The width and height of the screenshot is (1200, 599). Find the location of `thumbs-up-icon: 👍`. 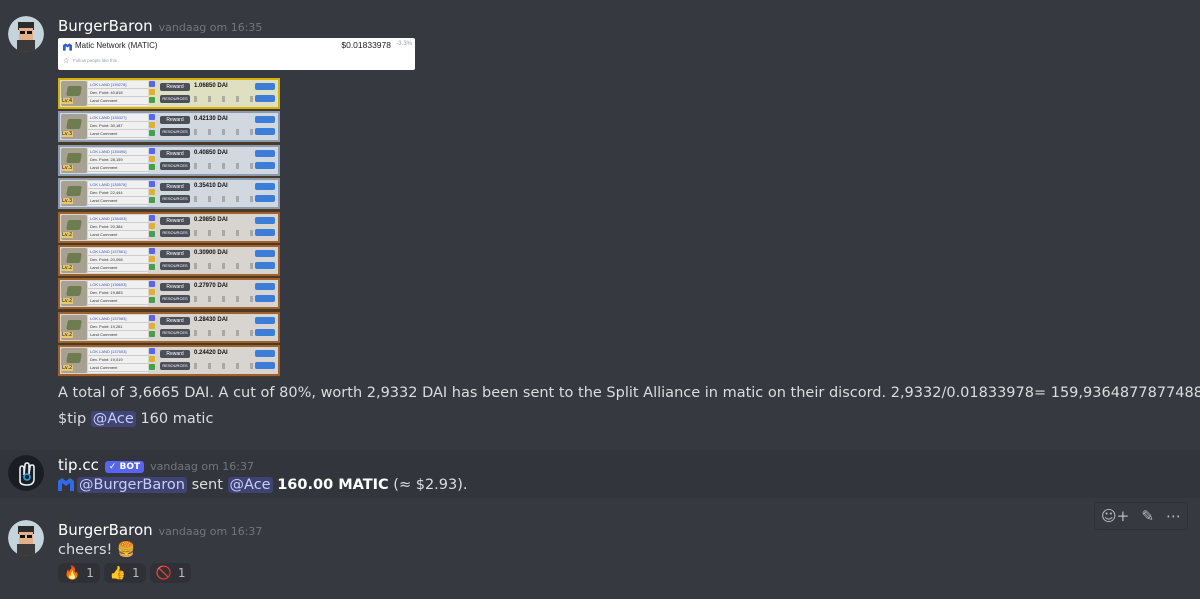

thumbs-up-icon: 👍 is located at coordinates (118, 573).